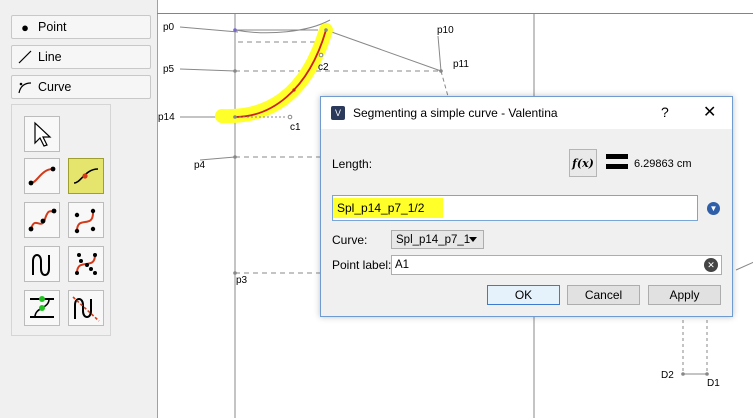  Describe the element at coordinates (445, 30) in the screenshot. I see `point-label-p10: p10` at that location.